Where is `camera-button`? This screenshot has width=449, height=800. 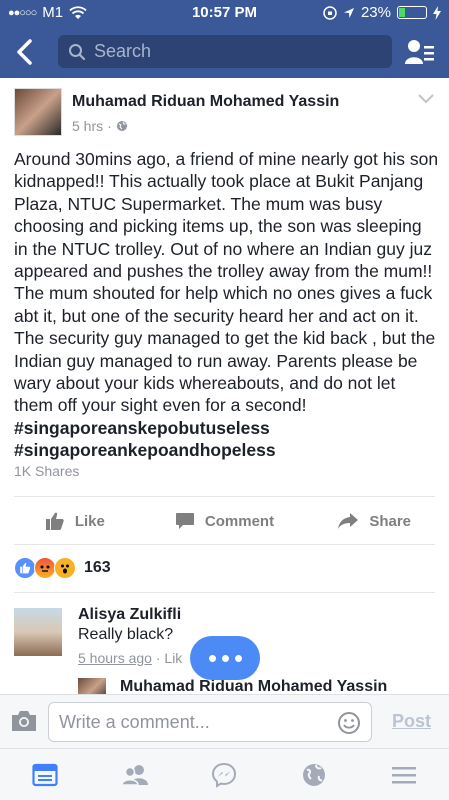
camera-button is located at coordinates (24, 721).